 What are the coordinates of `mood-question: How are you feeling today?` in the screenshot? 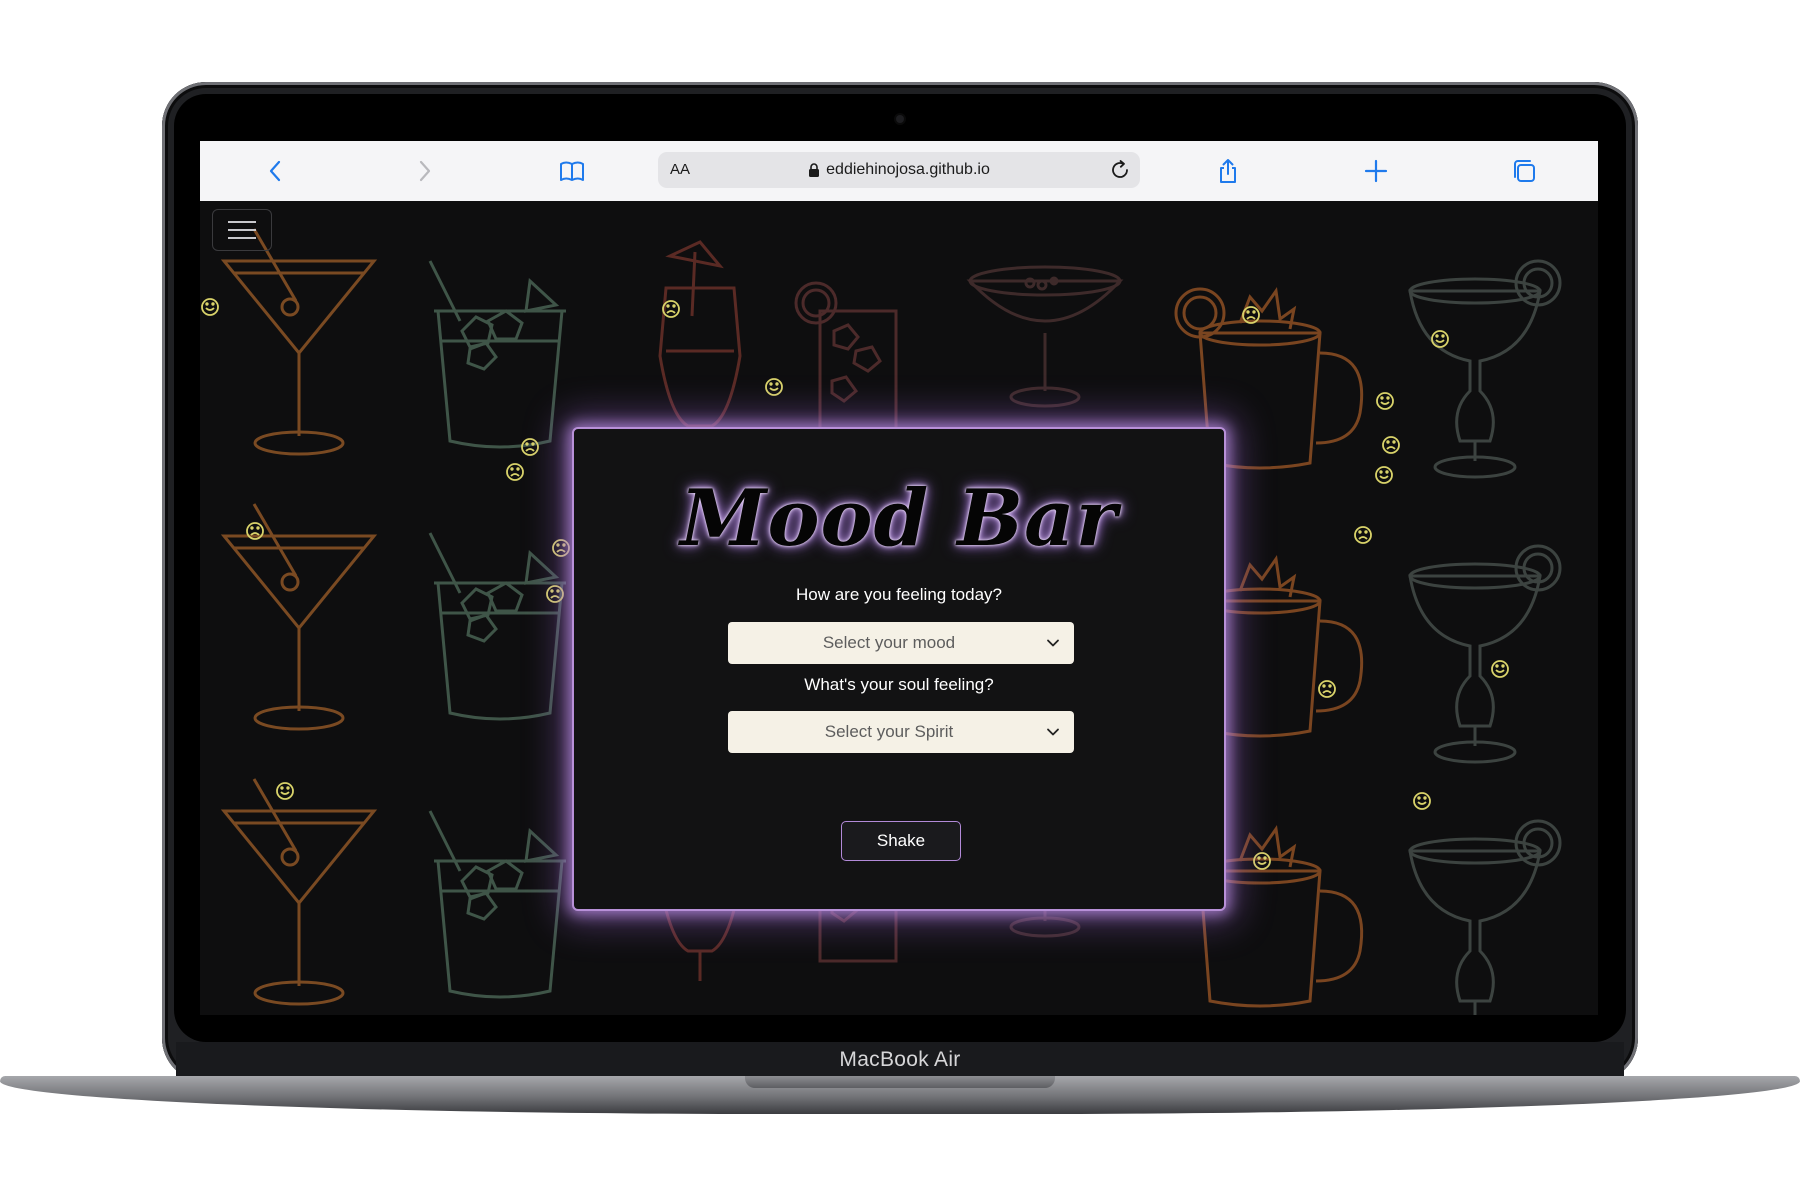 It's located at (899, 594).